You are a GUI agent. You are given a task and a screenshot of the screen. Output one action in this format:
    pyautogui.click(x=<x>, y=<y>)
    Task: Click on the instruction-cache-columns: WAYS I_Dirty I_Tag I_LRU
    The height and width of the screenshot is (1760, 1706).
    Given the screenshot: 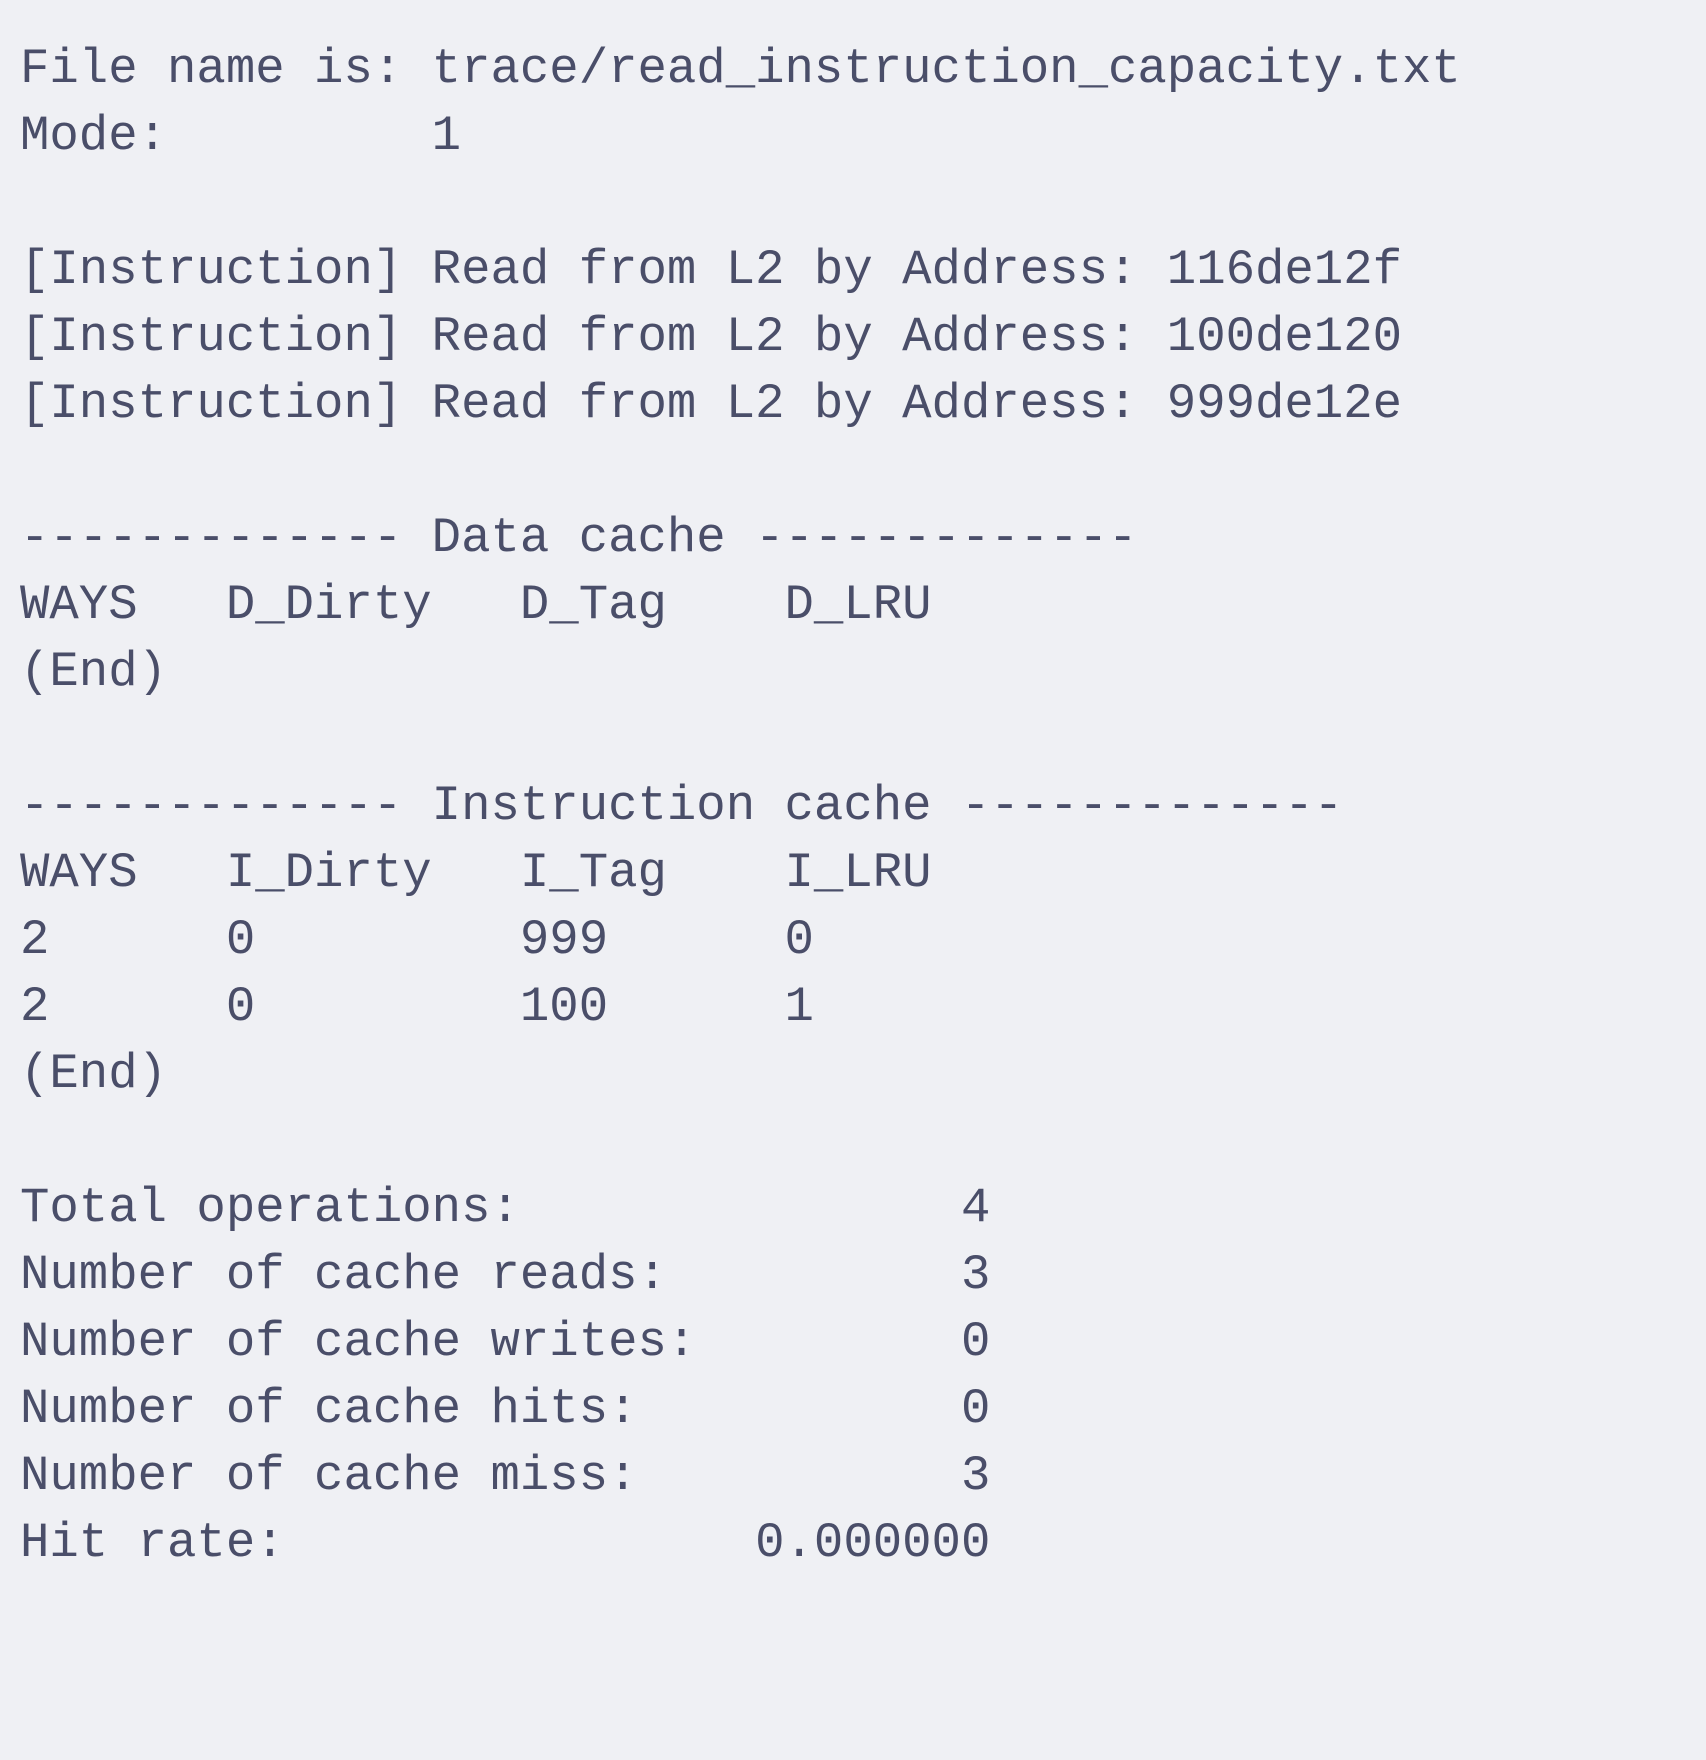 What is the action you would take?
    pyautogui.click(x=476, y=873)
    